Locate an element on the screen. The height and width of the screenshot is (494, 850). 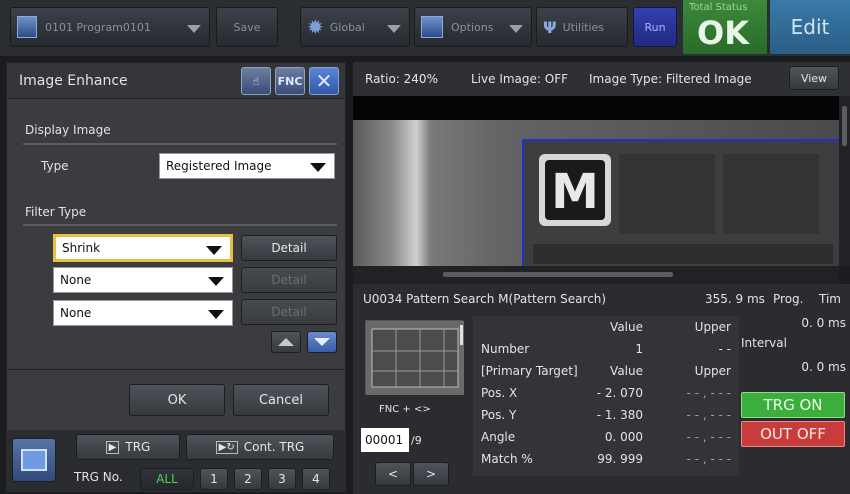
divider is located at coordinates (180, 144).